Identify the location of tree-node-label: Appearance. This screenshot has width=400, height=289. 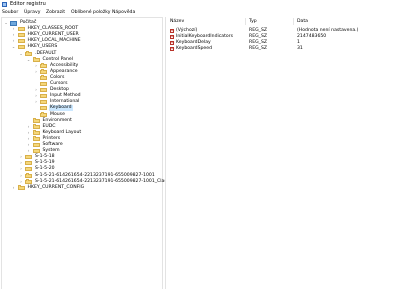
(64, 71).